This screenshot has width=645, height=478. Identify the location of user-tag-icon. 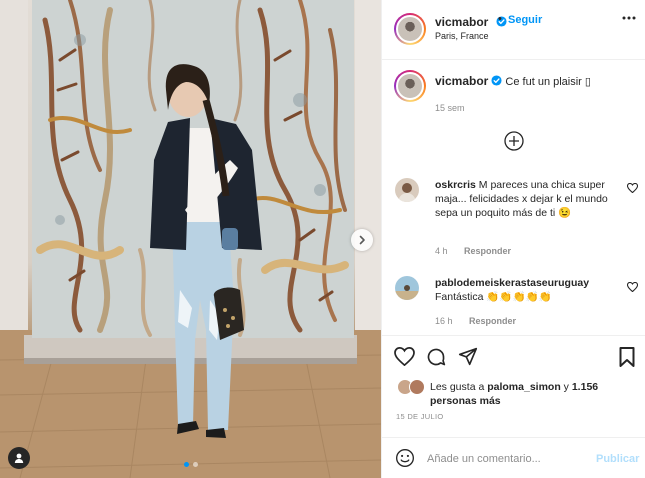
(19, 458).